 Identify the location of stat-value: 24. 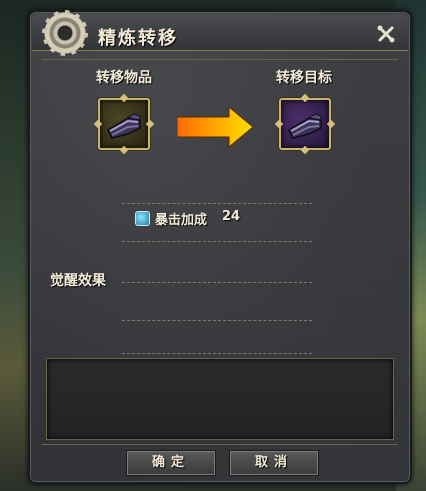
(231, 216).